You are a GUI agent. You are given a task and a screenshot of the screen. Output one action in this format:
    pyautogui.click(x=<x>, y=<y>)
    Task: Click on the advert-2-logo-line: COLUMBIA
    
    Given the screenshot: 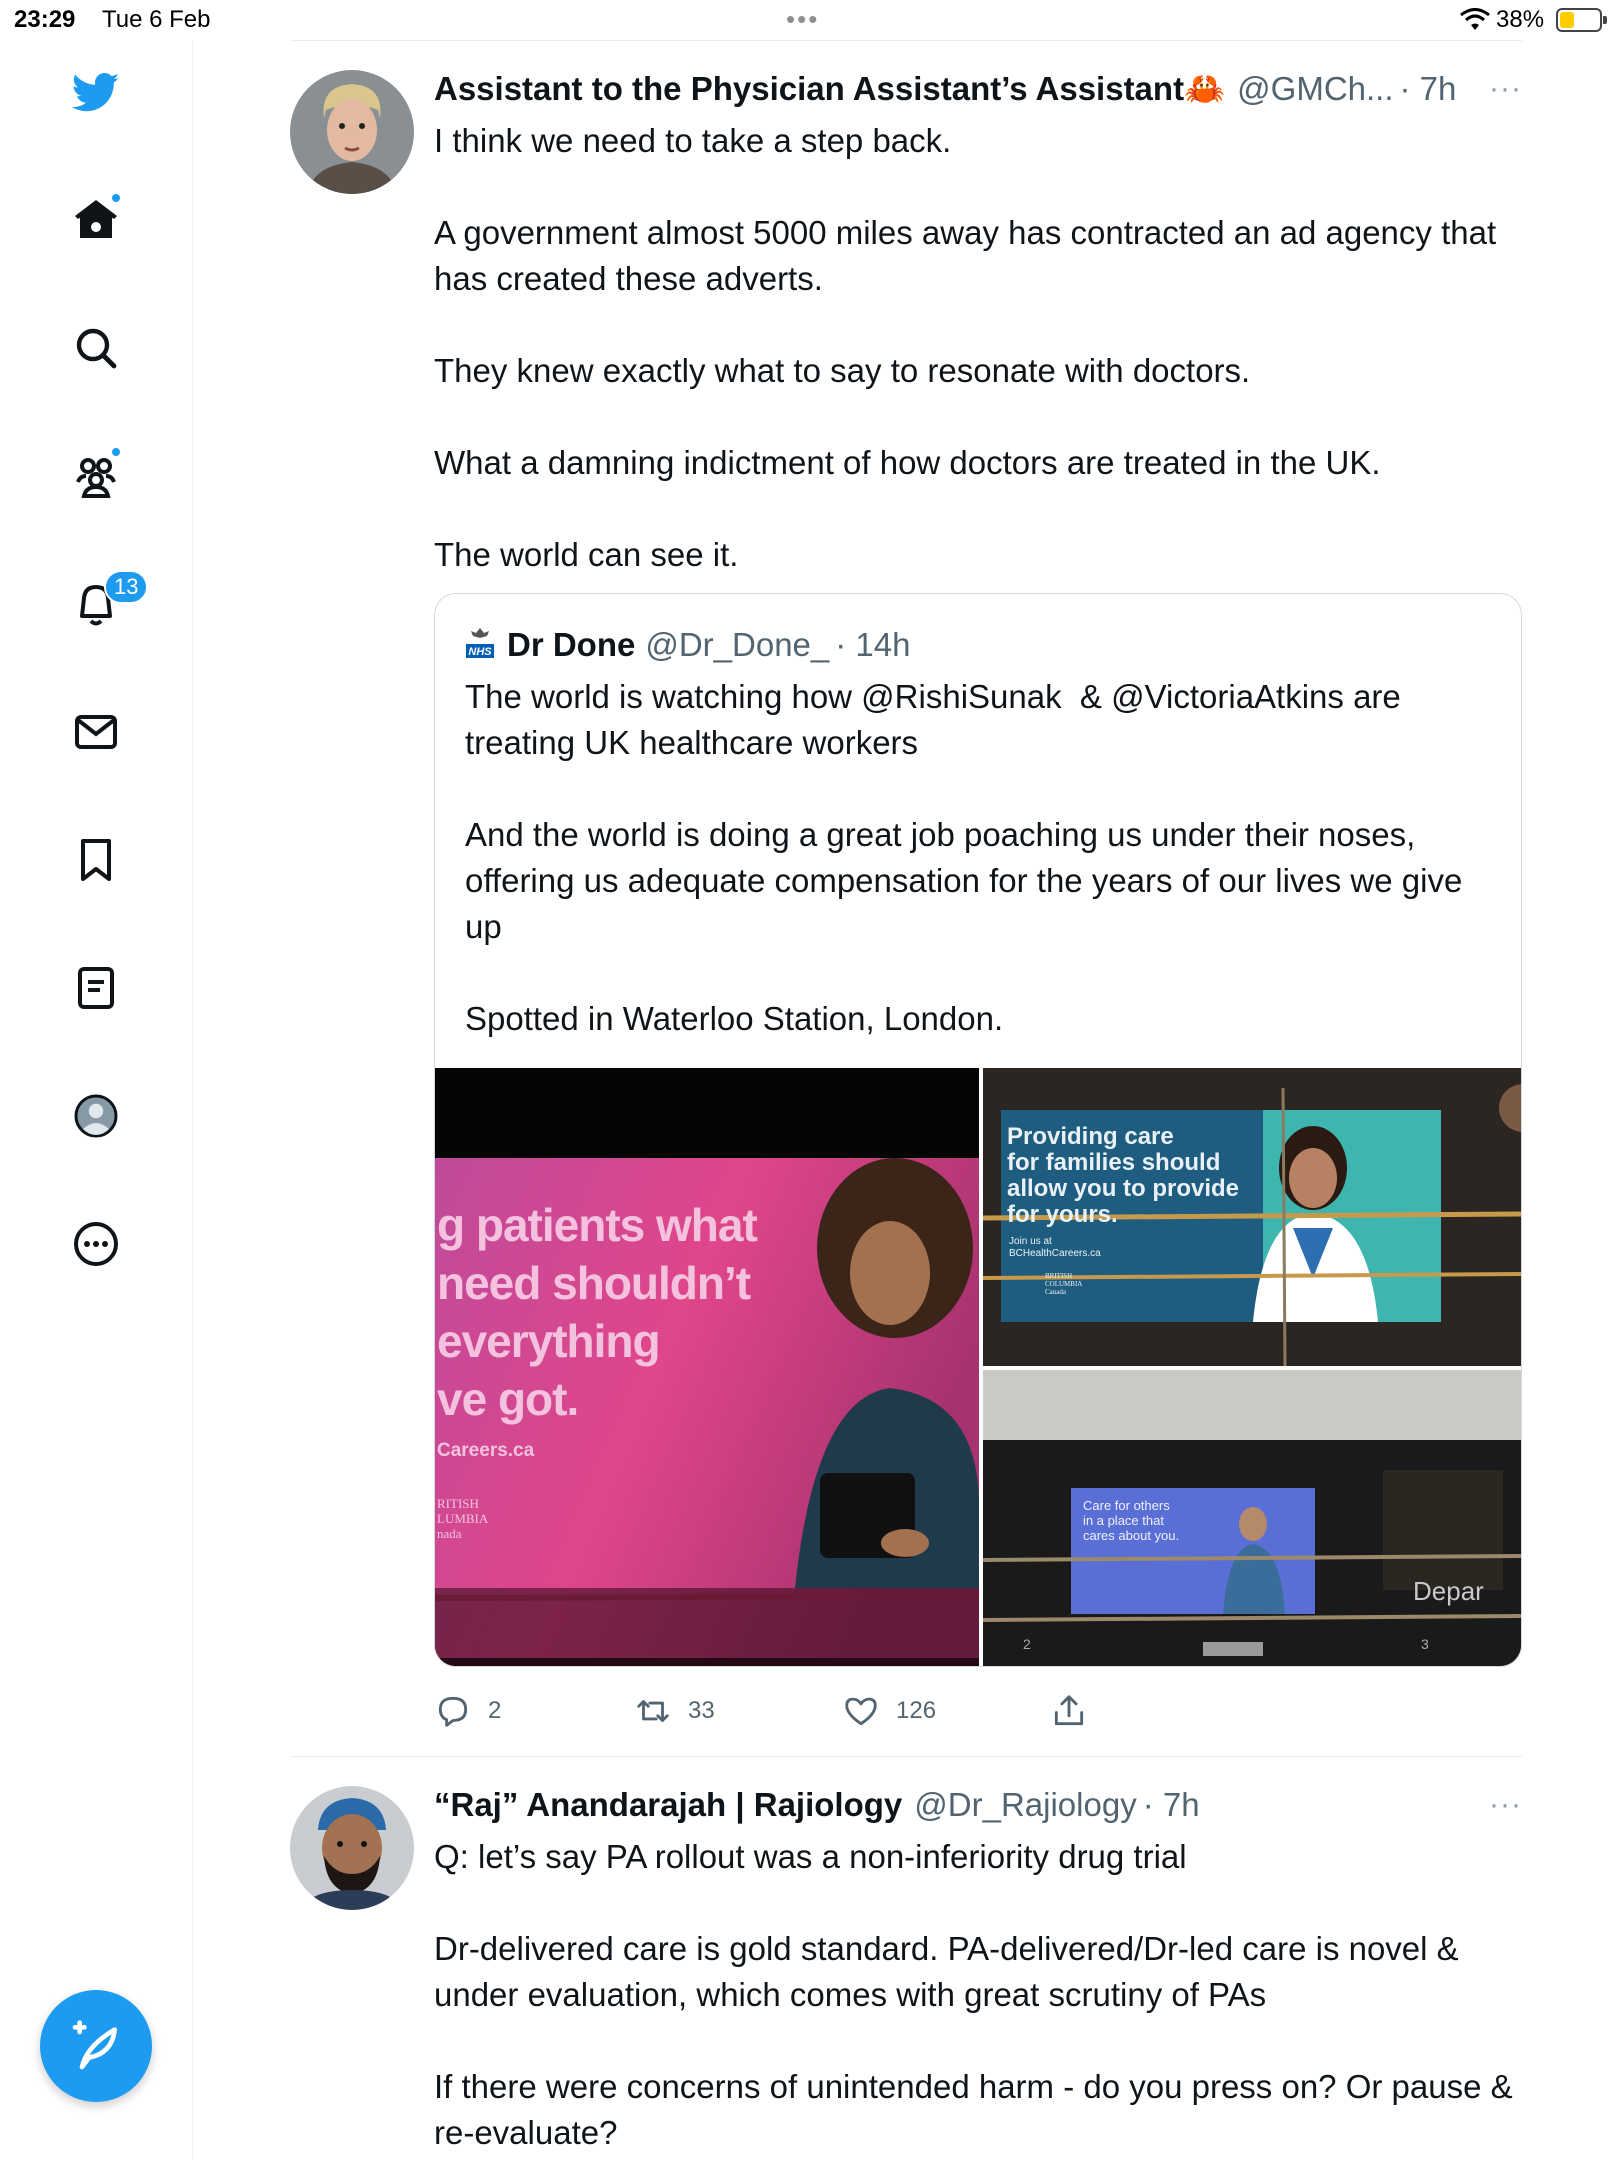 What is the action you would take?
    pyautogui.click(x=1064, y=1284)
    